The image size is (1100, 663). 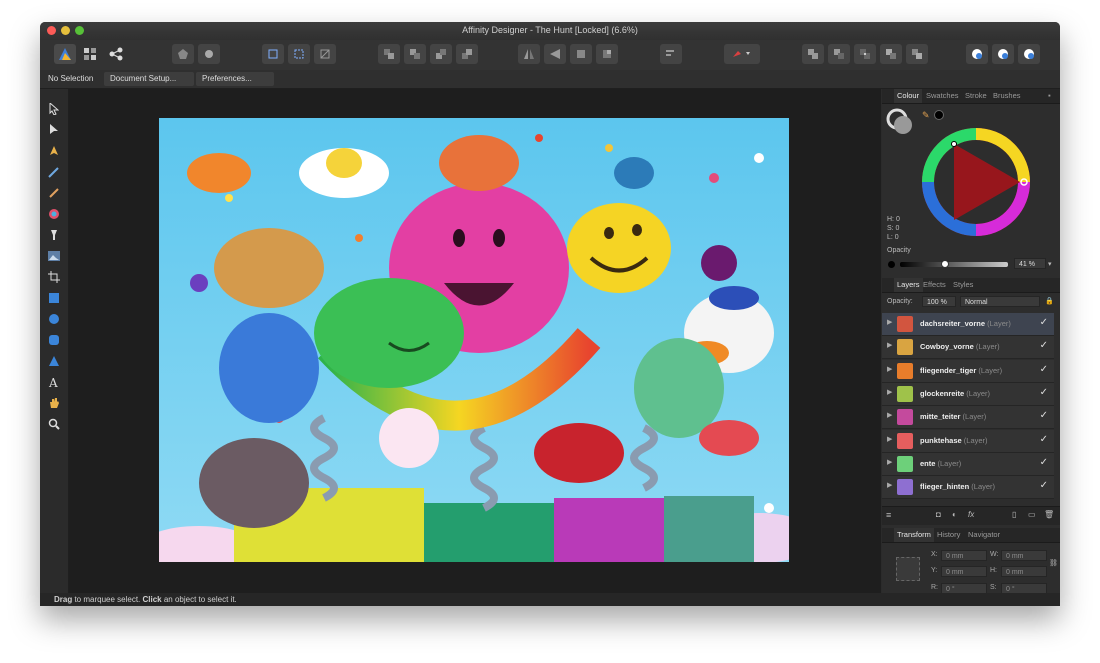 What do you see at coordinates (54, 319) in the screenshot?
I see `ellipse-tool-icon` at bounding box center [54, 319].